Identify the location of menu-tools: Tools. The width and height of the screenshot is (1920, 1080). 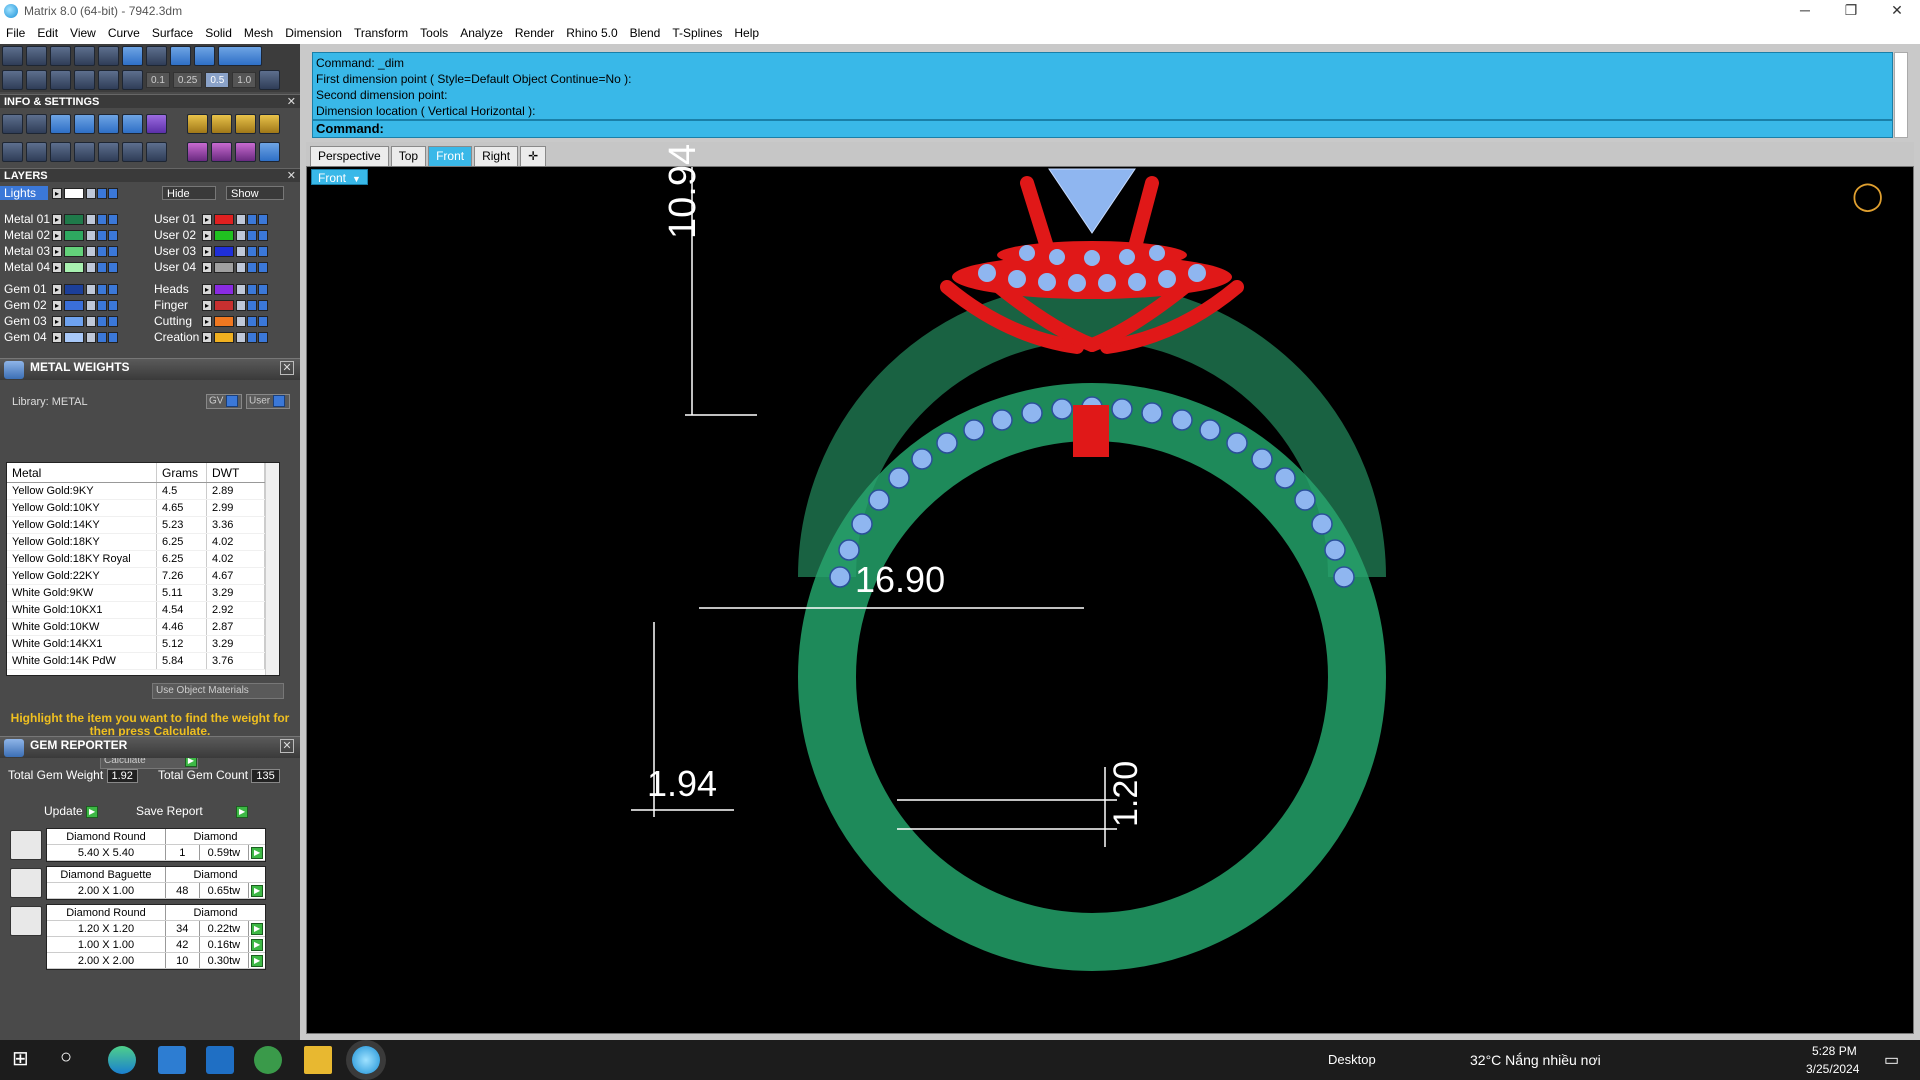
(434, 33).